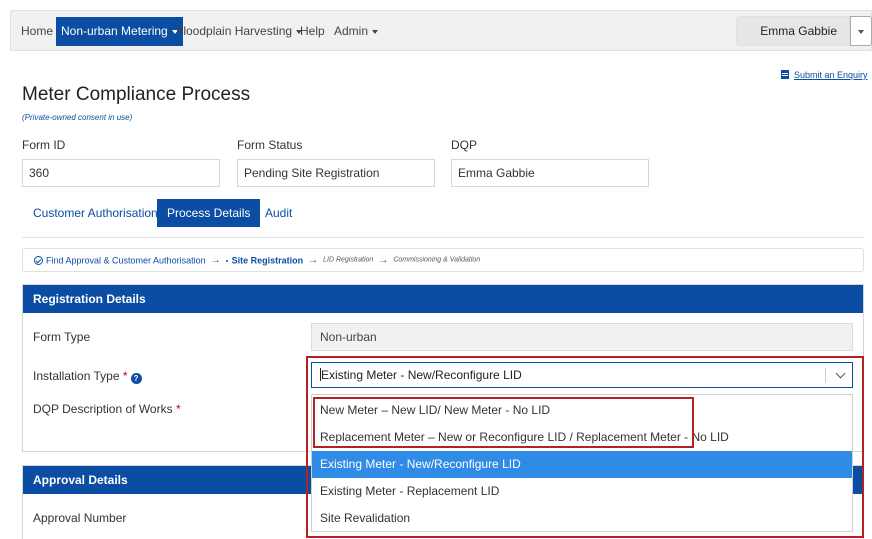 This screenshot has width=872, height=539. I want to click on tab-divider, so click(443, 237).